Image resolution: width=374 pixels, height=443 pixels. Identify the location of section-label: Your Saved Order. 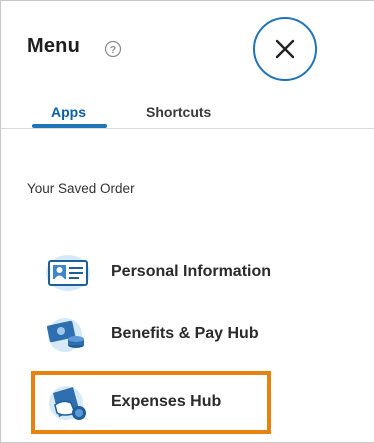
(81, 188).